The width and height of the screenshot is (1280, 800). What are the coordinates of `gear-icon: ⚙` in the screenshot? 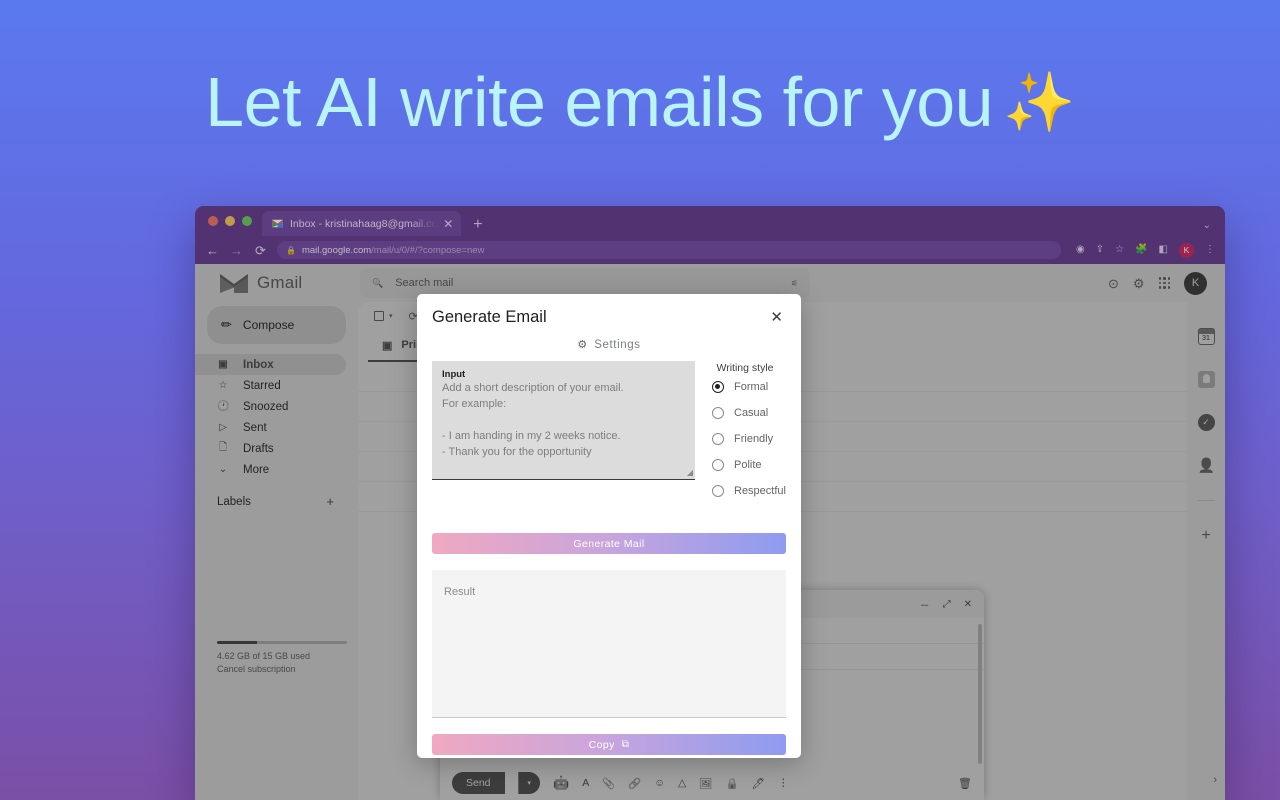 It's located at (582, 345).